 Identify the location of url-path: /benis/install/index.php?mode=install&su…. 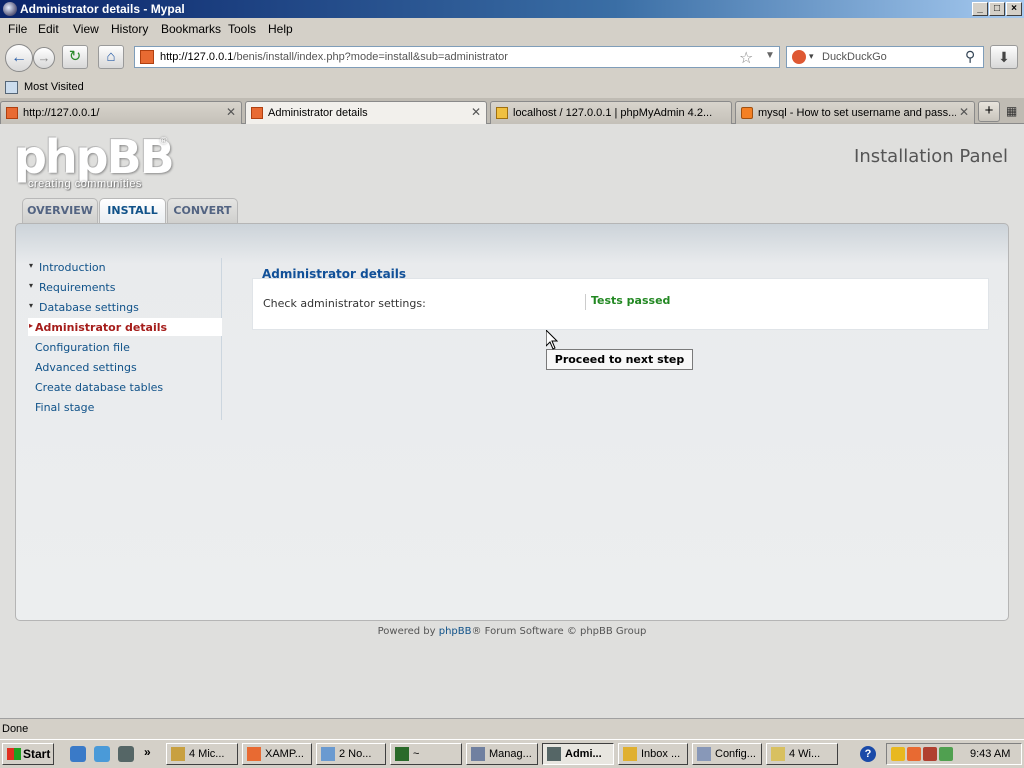
(370, 57).